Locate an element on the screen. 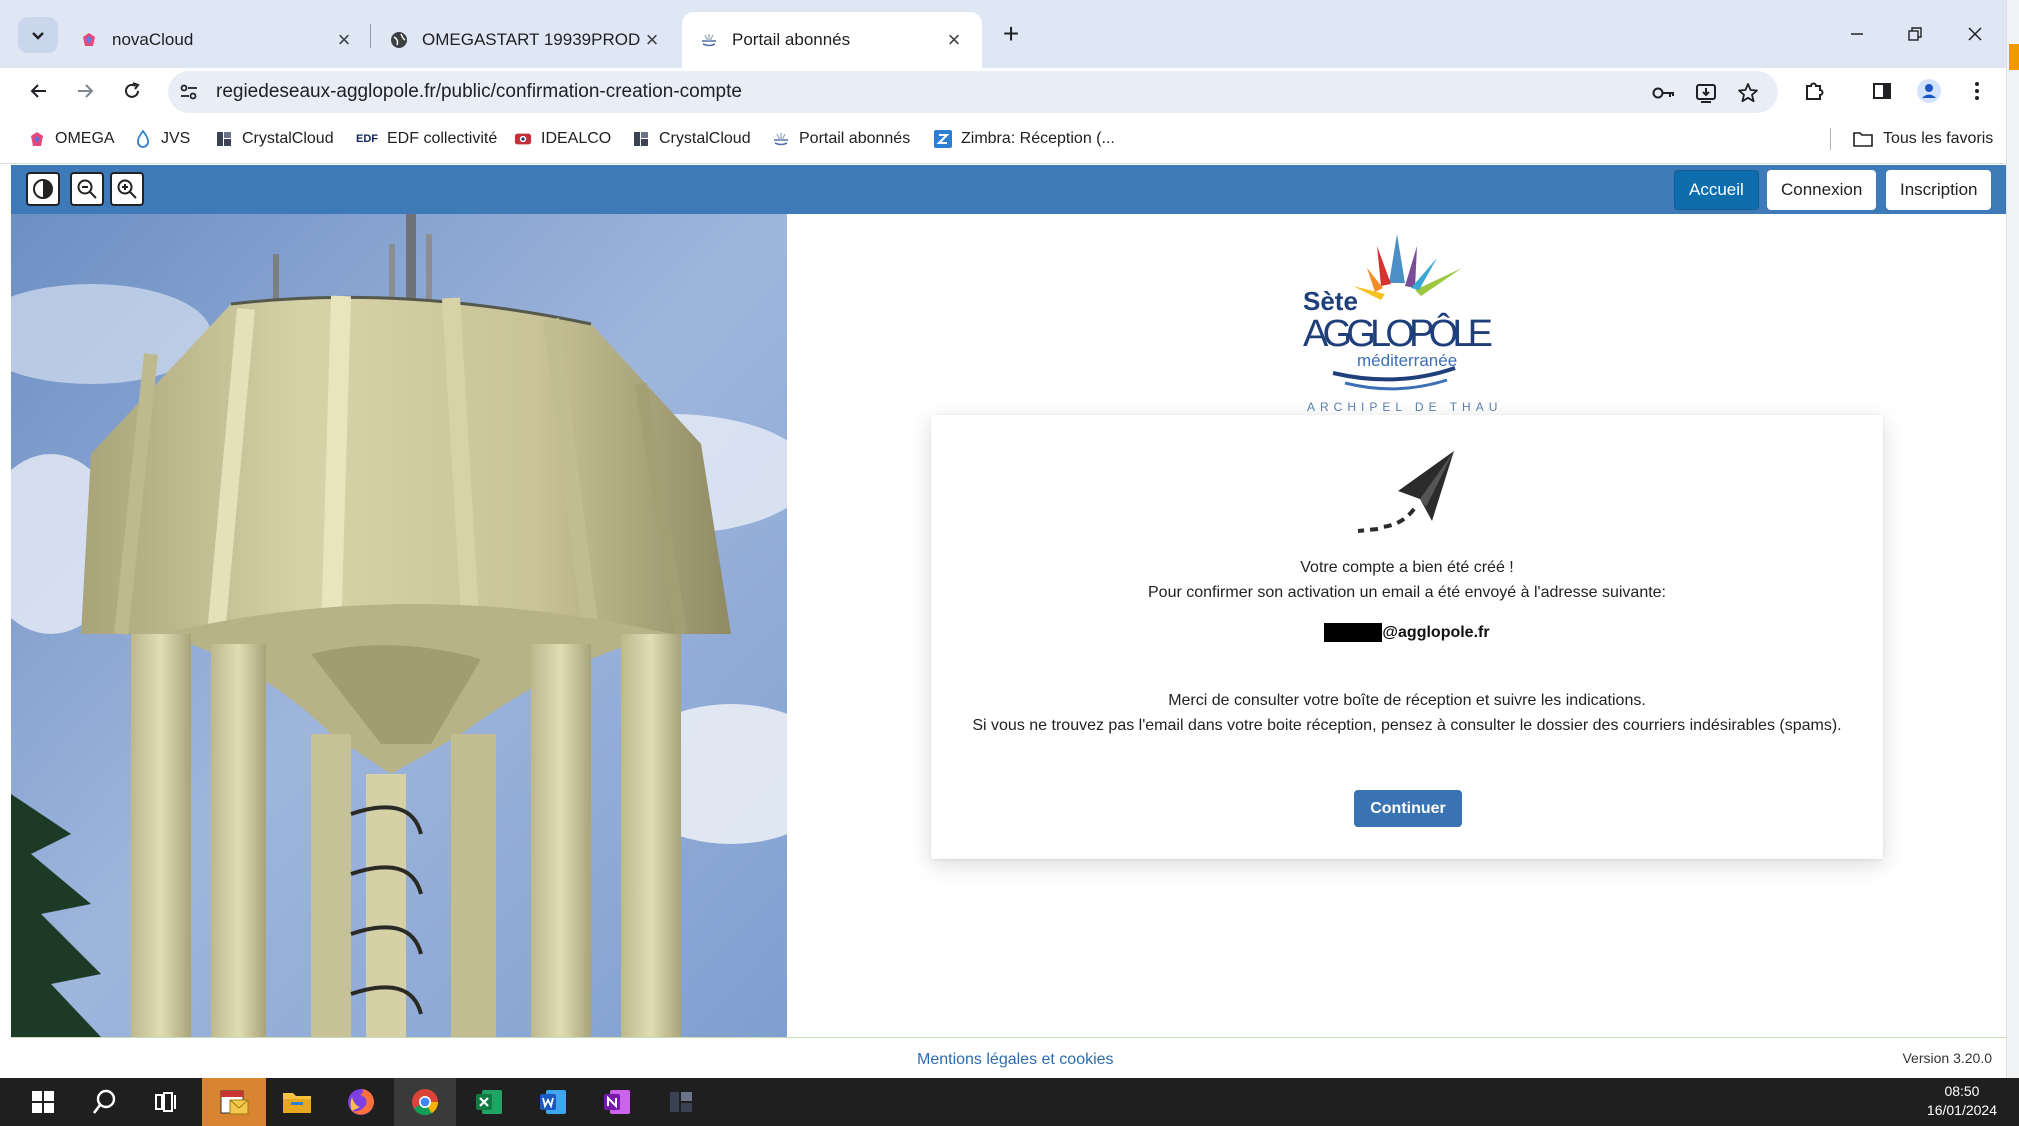 Image resolution: width=2019 pixels, height=1126 pixels. taskbar-app-chrome is located at coordinates (425, 1102).